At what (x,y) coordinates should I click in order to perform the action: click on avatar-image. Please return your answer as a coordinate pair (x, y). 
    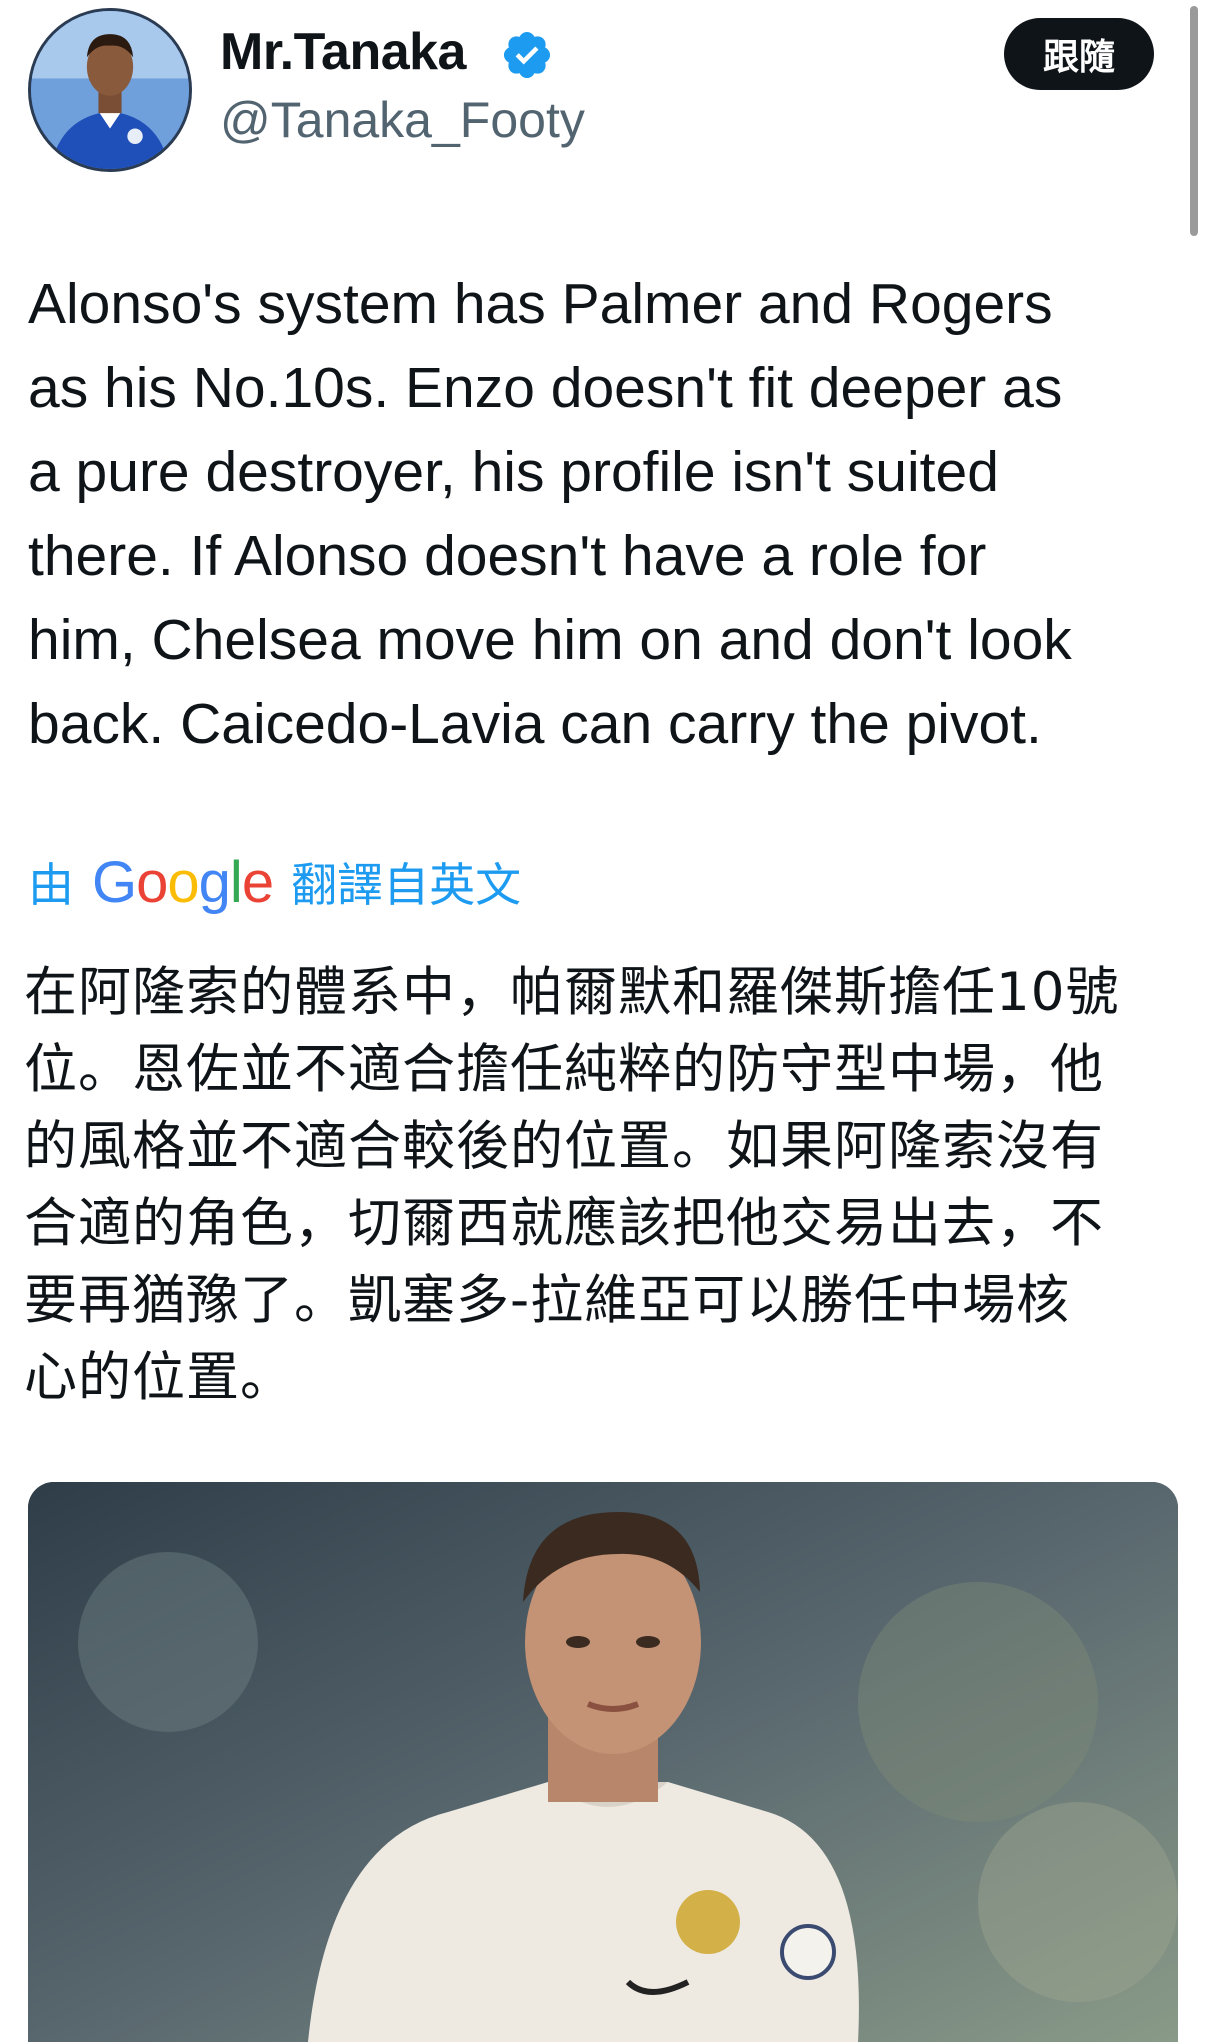
    Looking at the image, I should click on (110, 90).